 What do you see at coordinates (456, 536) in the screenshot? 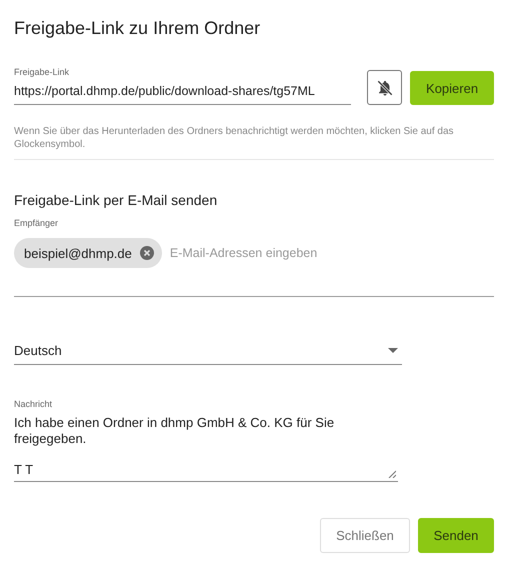
I see `send-button: Senden` at bounding box center [456, 536].